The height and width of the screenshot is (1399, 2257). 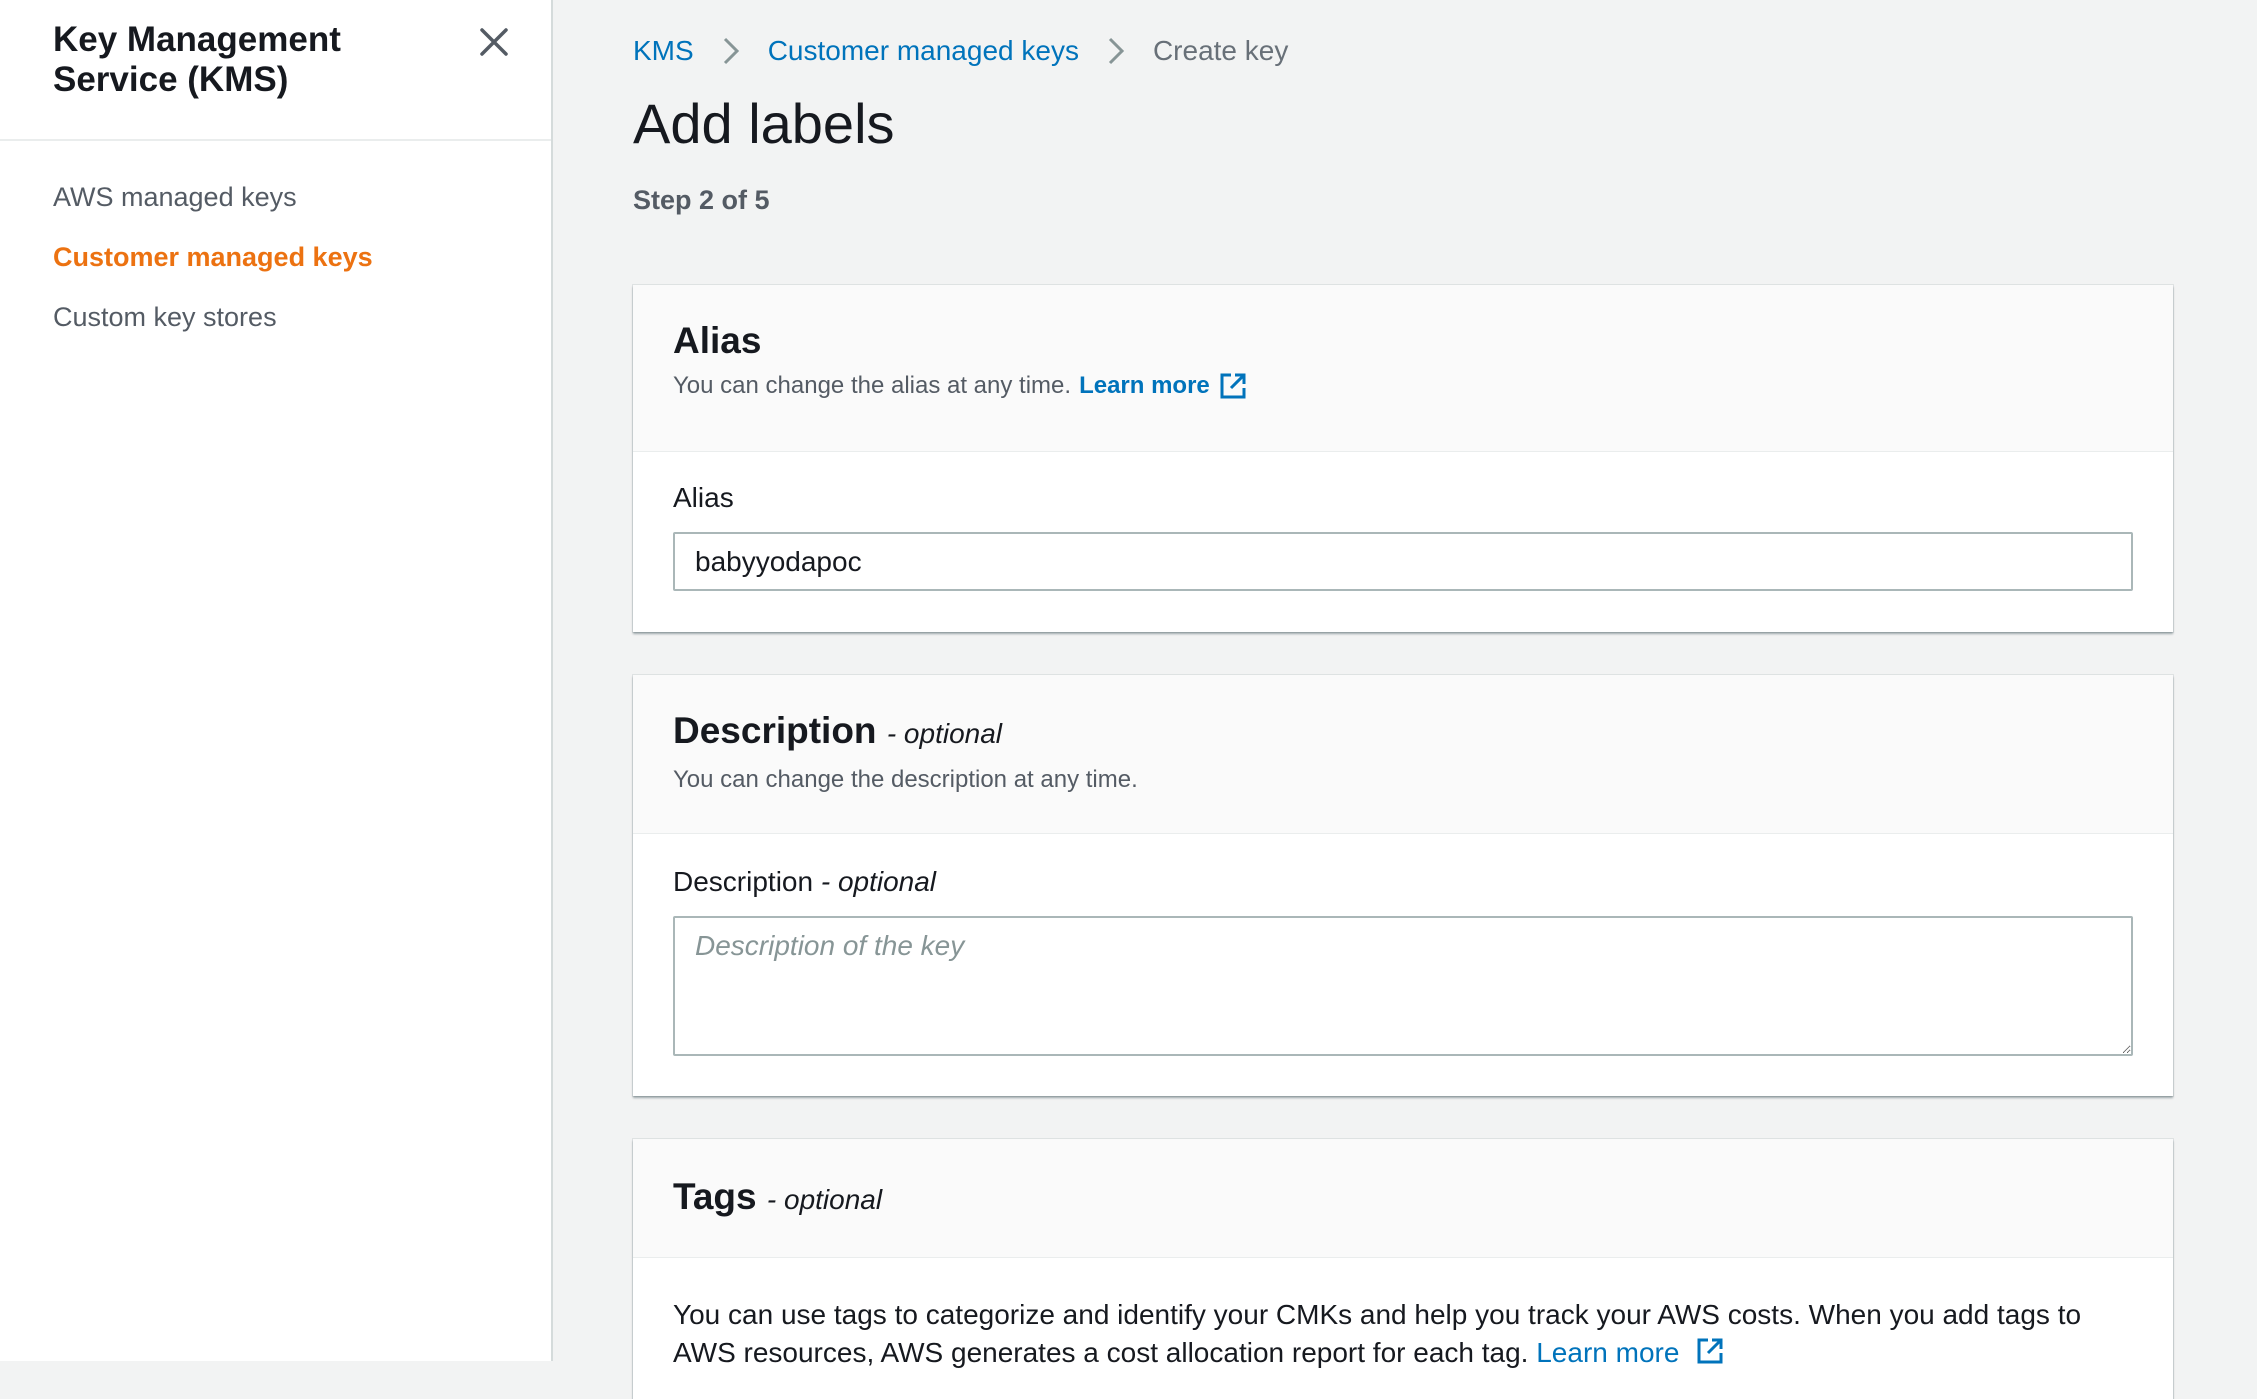 I want to click on alias-input, so click(x=1403, y=561).